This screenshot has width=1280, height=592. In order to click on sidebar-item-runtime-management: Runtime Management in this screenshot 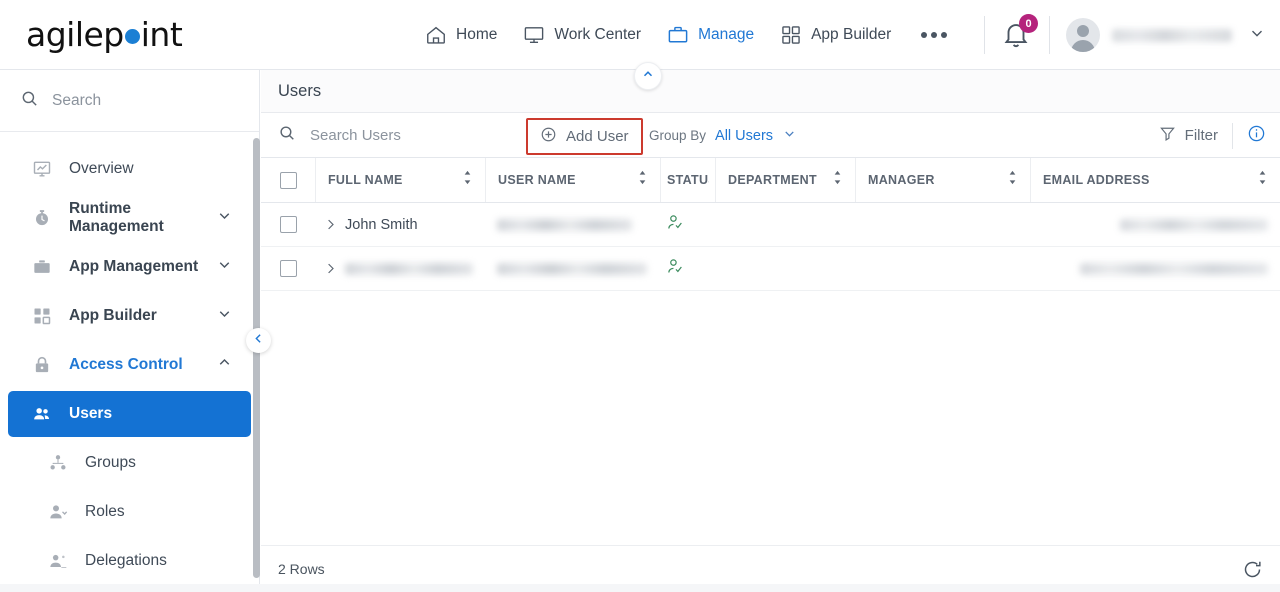, I will do `click(129, 218)`.